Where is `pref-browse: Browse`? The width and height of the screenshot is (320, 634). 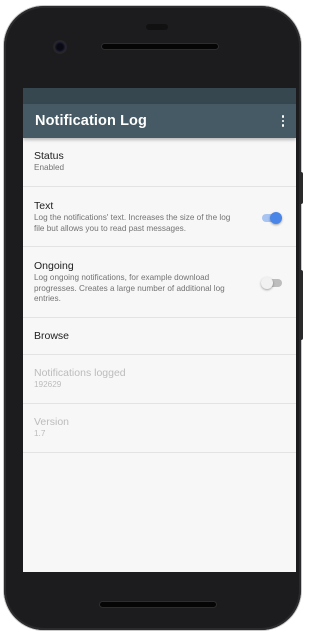 pref-browse: Browse is located at coordinates (159, 336).